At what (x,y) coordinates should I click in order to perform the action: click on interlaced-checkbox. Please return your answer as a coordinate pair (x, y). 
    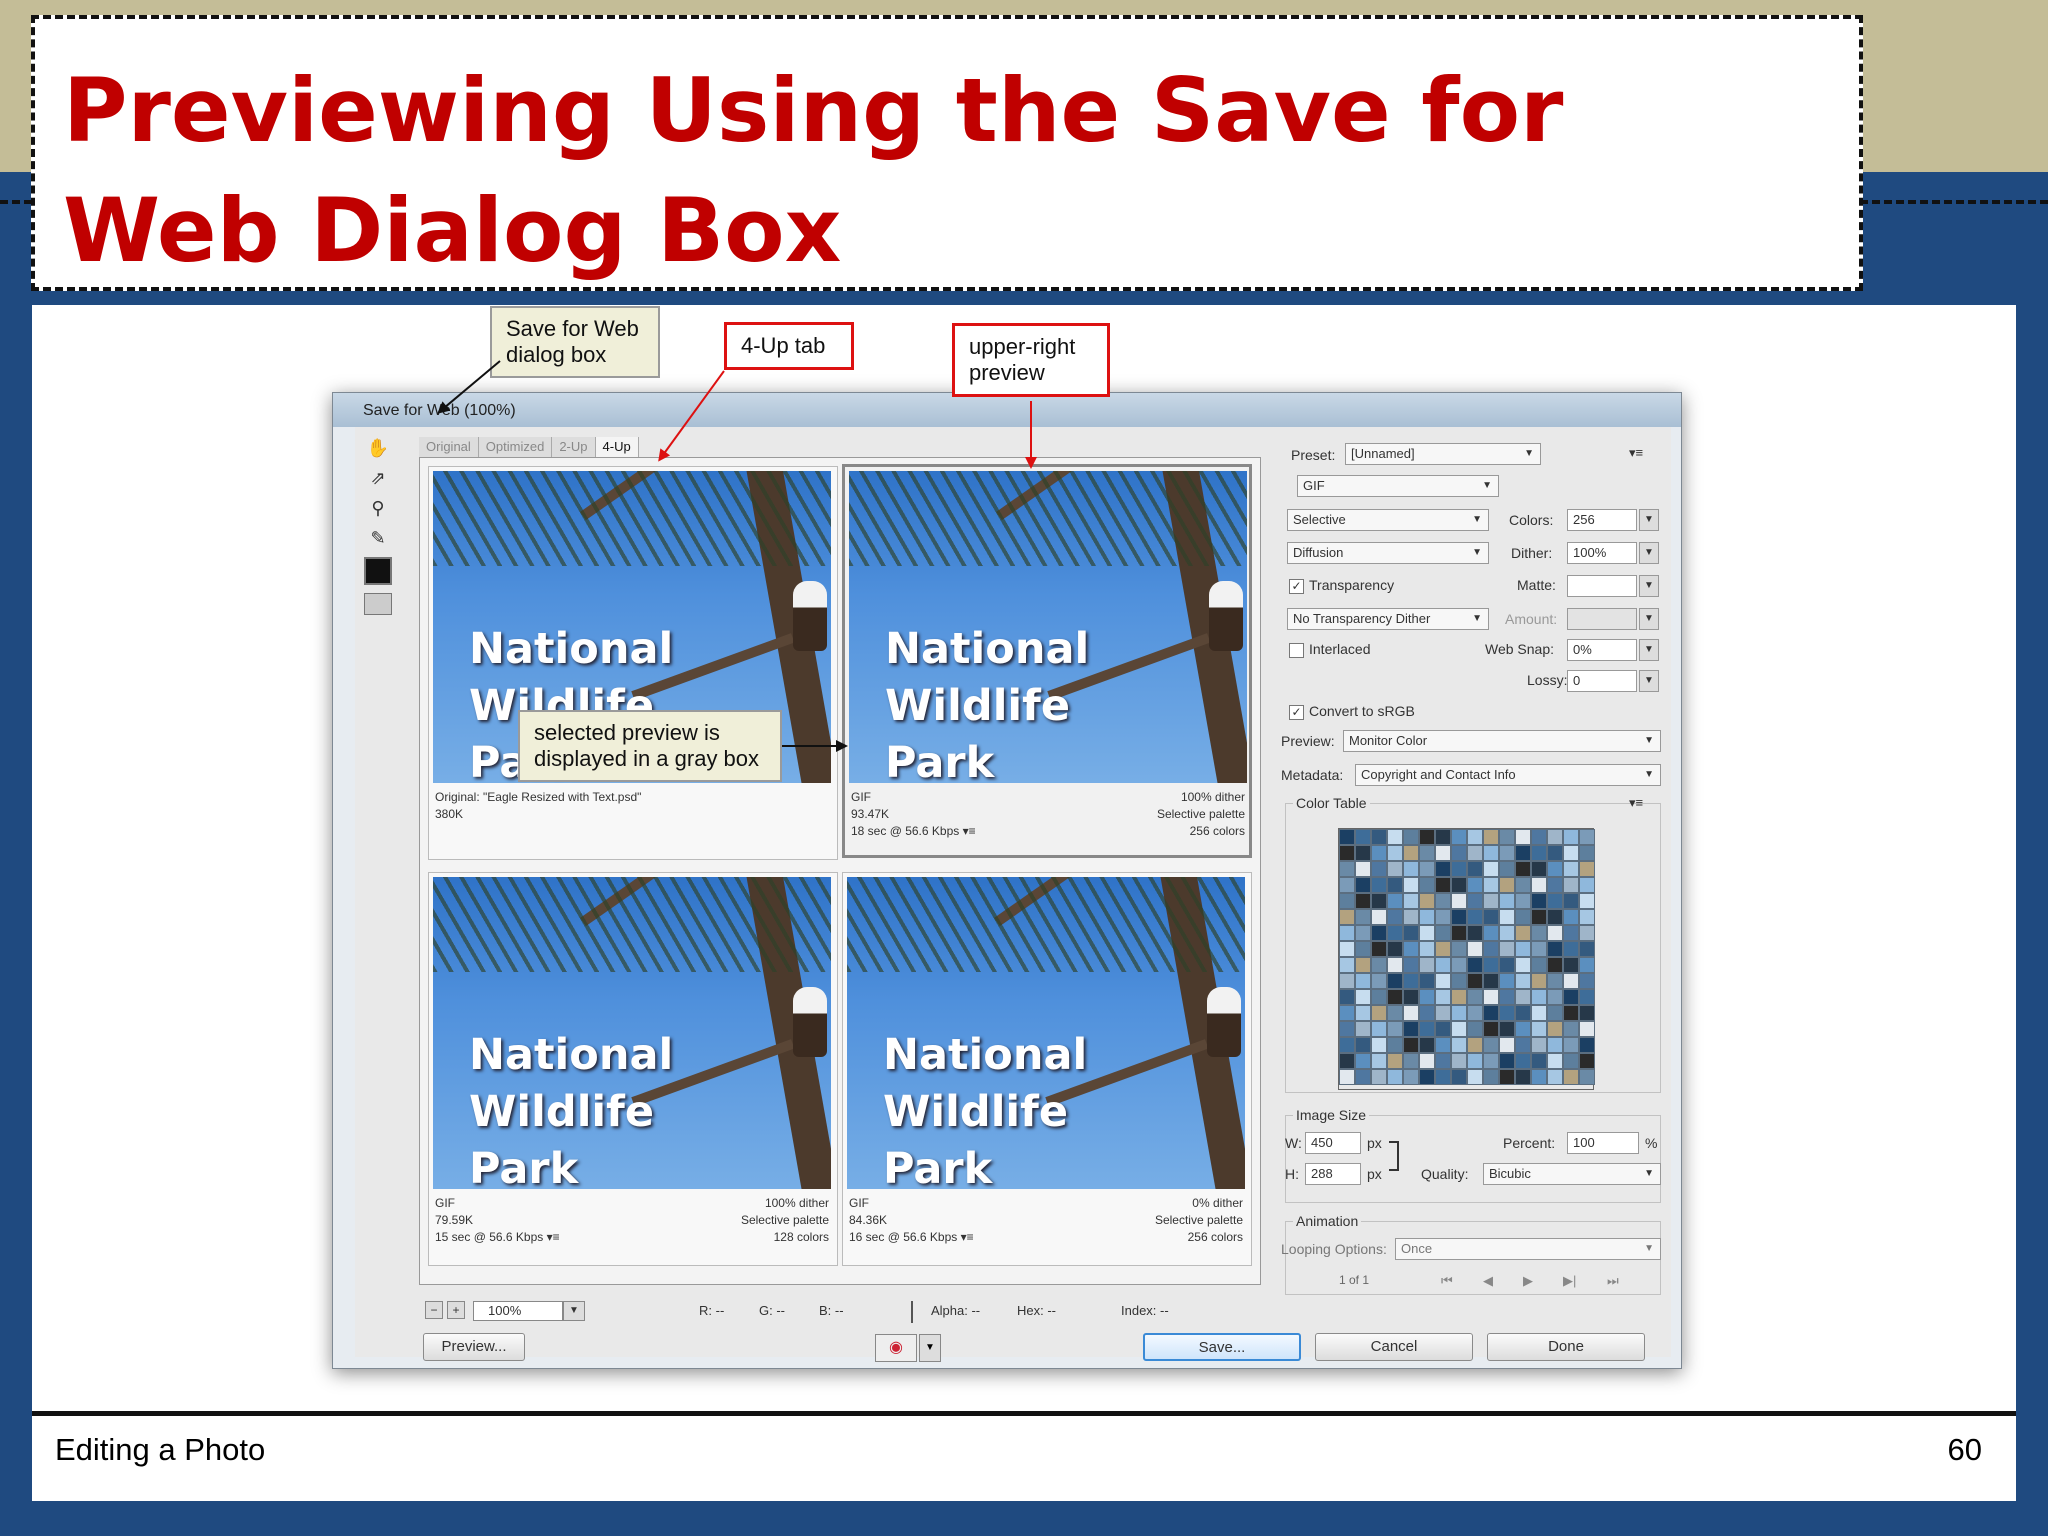
    Looking at the image, I should click on (1296, 650).